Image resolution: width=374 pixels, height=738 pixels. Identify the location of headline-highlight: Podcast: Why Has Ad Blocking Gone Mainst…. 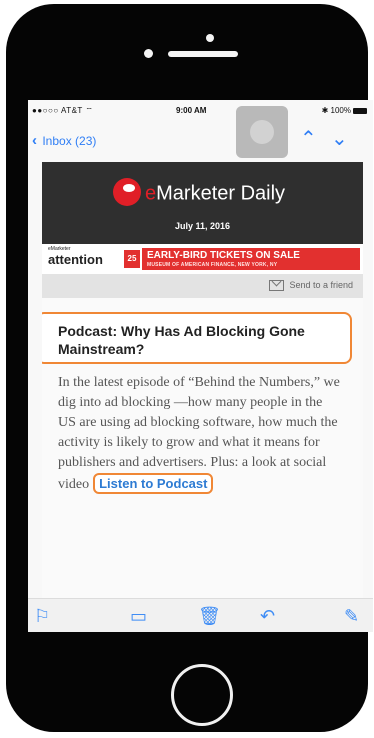
(197, 338).